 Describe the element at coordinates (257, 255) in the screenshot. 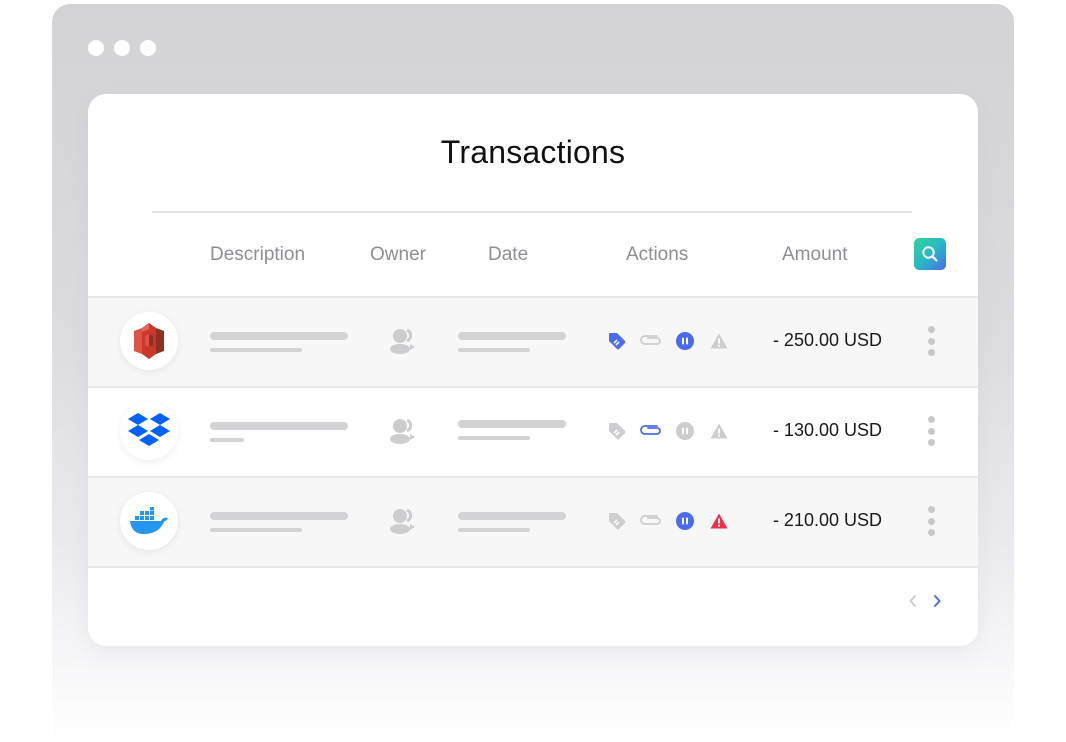

I see `column-header-description: Description` at that location.